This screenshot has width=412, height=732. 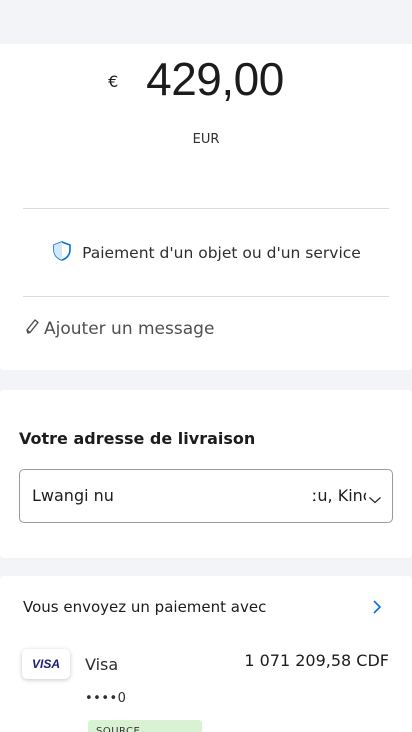 I want to click on pencil-icon, so click(x=32, y=329).